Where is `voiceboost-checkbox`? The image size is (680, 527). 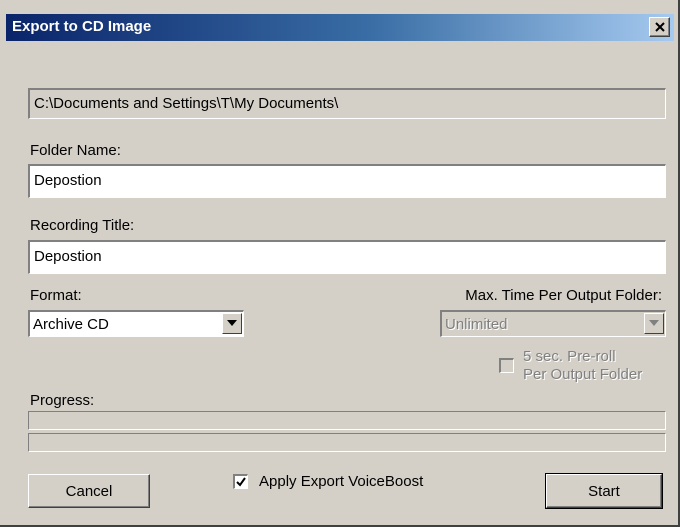 voiceboost-checkbox is located at coordinates (240, 481).